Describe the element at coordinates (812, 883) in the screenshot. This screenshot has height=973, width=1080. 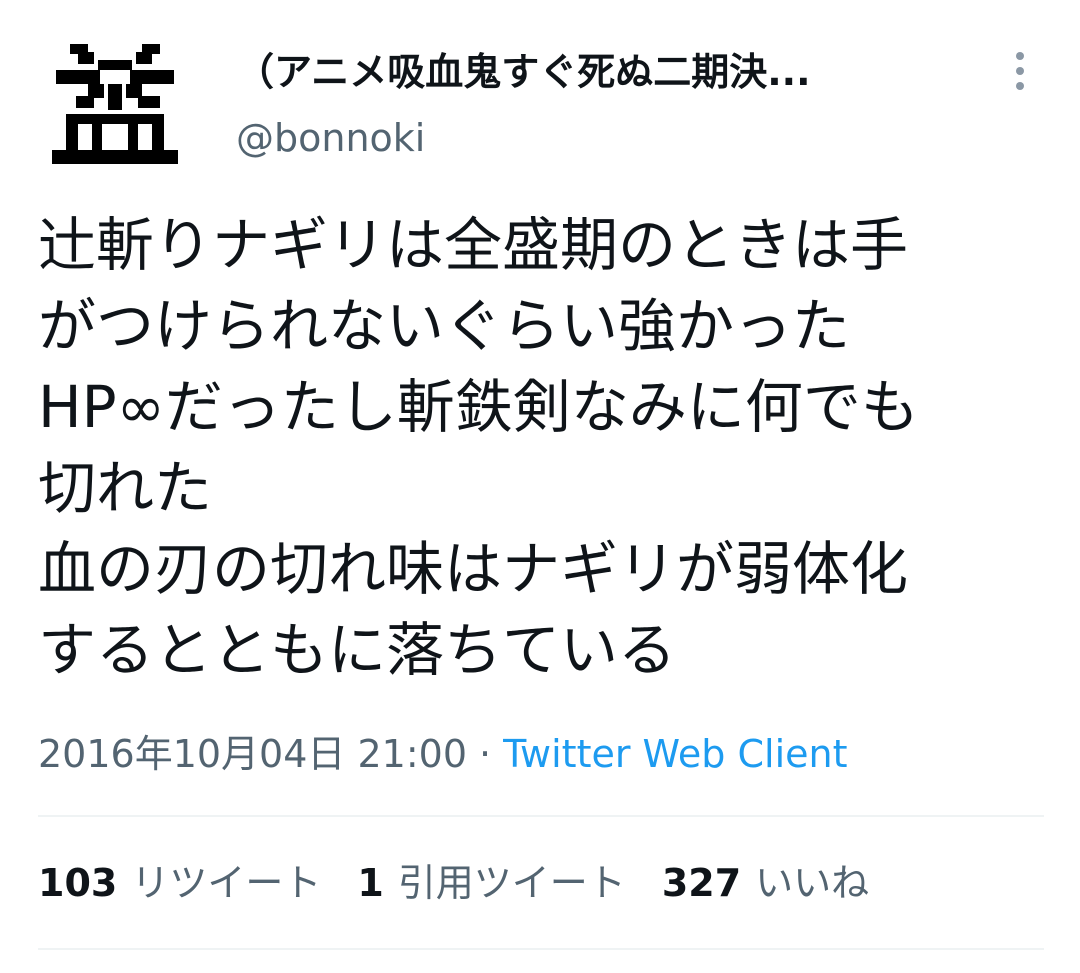
I see `likes-label: いいね` at that location.